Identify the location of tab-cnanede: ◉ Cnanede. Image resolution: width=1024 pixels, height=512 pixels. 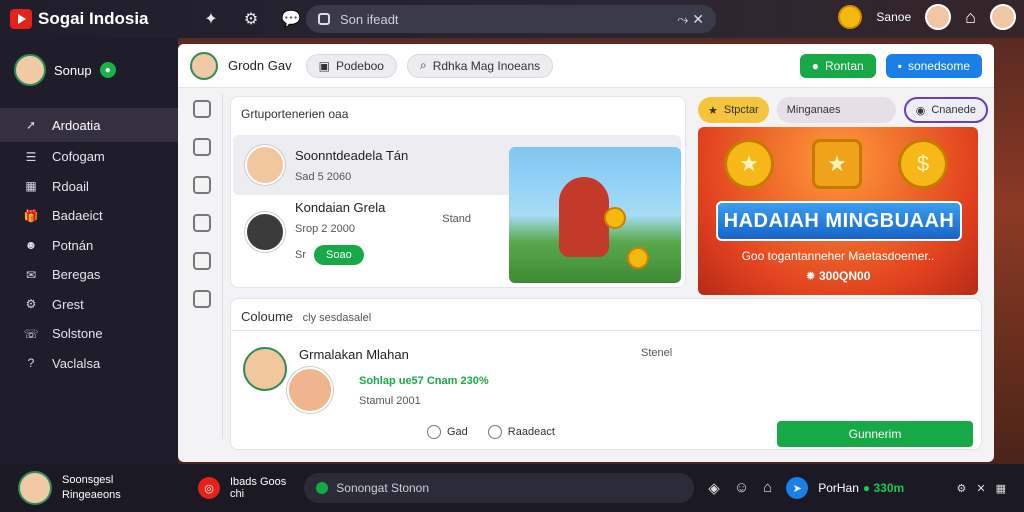
(945, 110).